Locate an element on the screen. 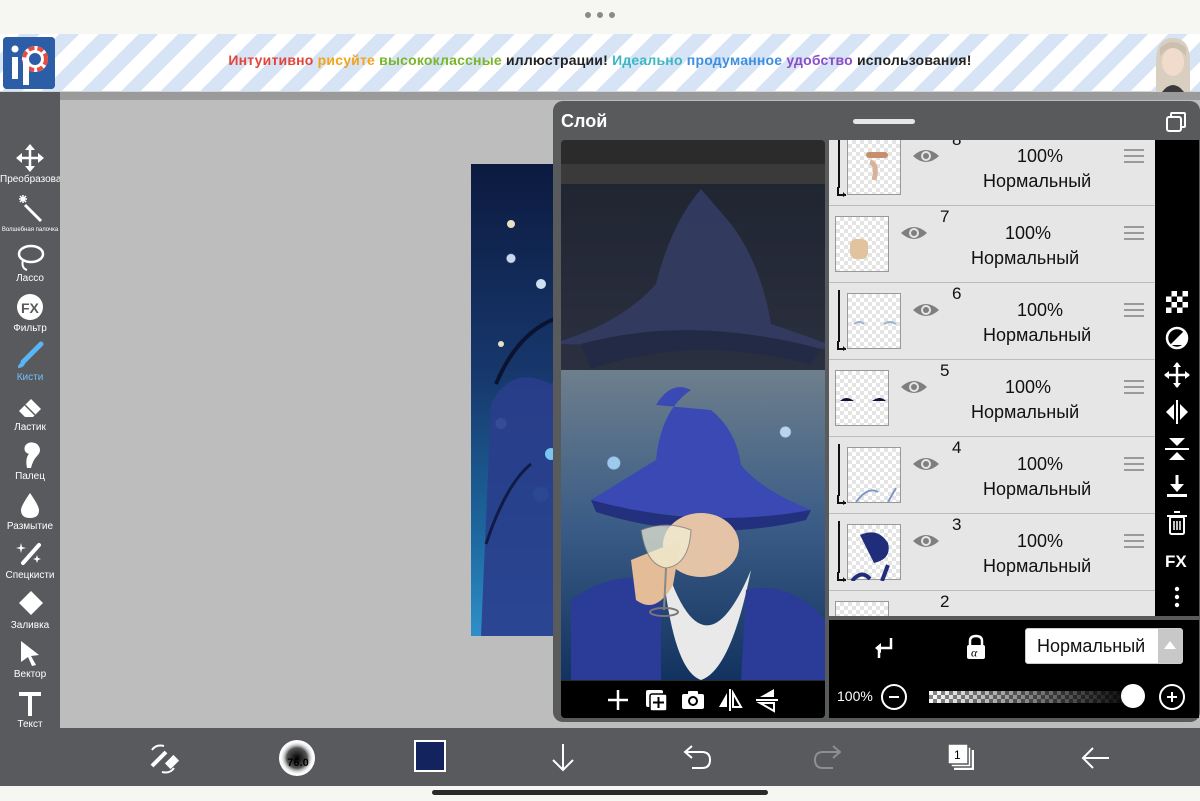  undo-icon is located at coordinates (696, 758).